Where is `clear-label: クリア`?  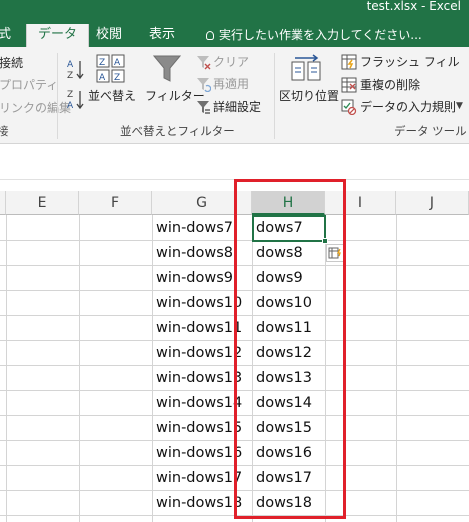
clear-label: クリア is located at coordinates (231, 62).